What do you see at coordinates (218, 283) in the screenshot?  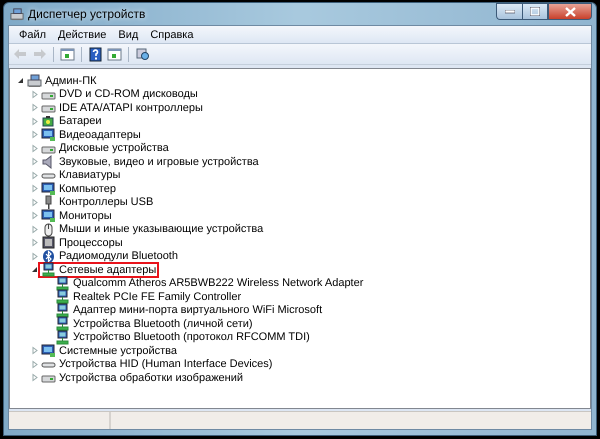 I see `tree-item: Qualcomm Atheros AR5BWB222 Wireless Network Adapter` at bounding box center [218, 283].